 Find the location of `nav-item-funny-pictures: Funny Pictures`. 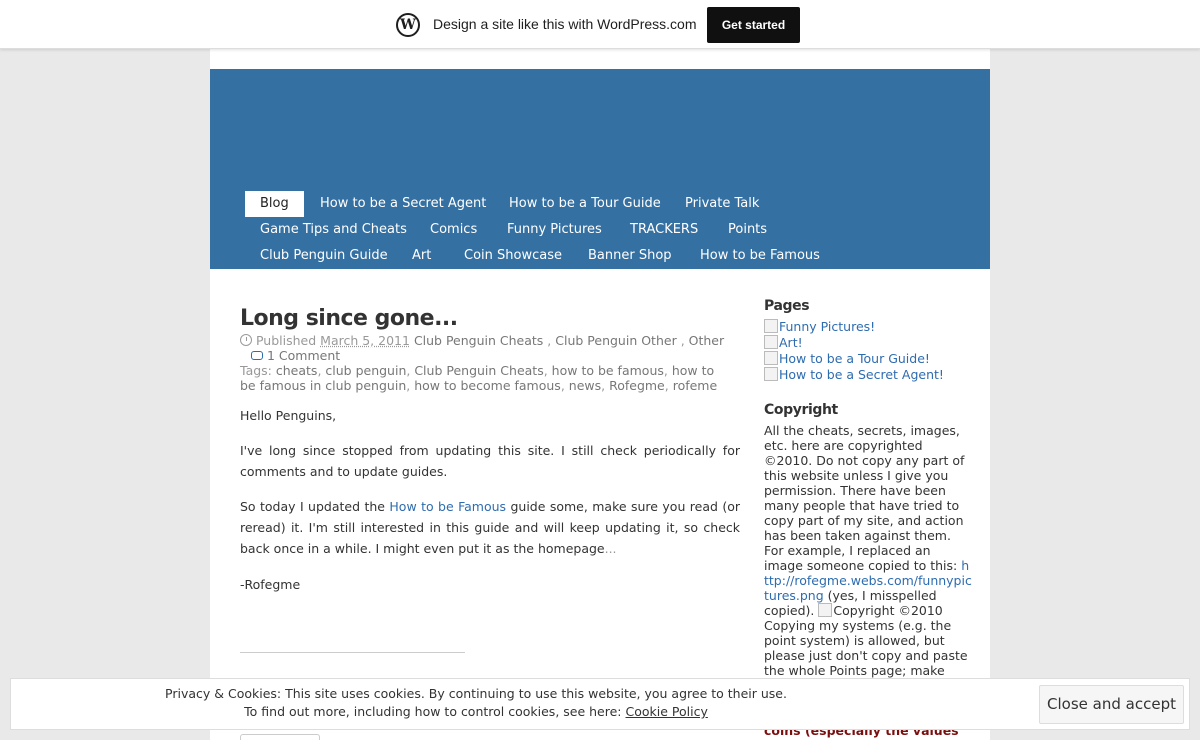

nav-item-funny-pictures: Funny Pictures is located at coordinates (554, 230).